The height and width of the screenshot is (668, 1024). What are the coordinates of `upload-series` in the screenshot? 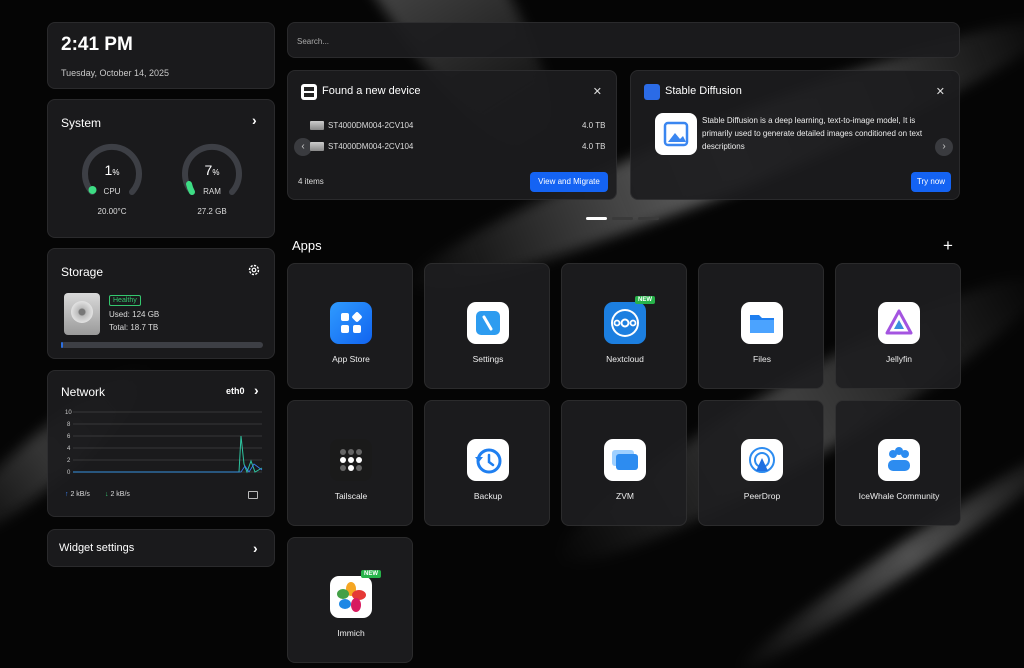 It's located at (168, 468).